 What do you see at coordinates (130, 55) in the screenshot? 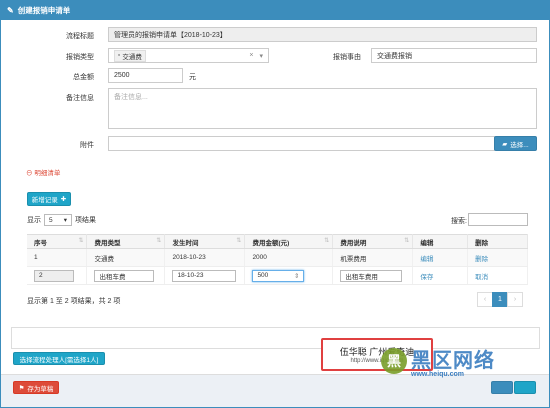
I see `expense-type-tag: ▫ 交通费` at bounding box center [130, 55].